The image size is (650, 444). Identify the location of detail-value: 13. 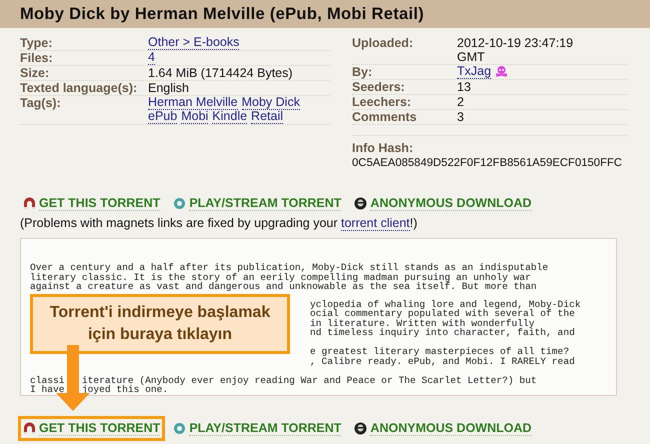
(464, 87).